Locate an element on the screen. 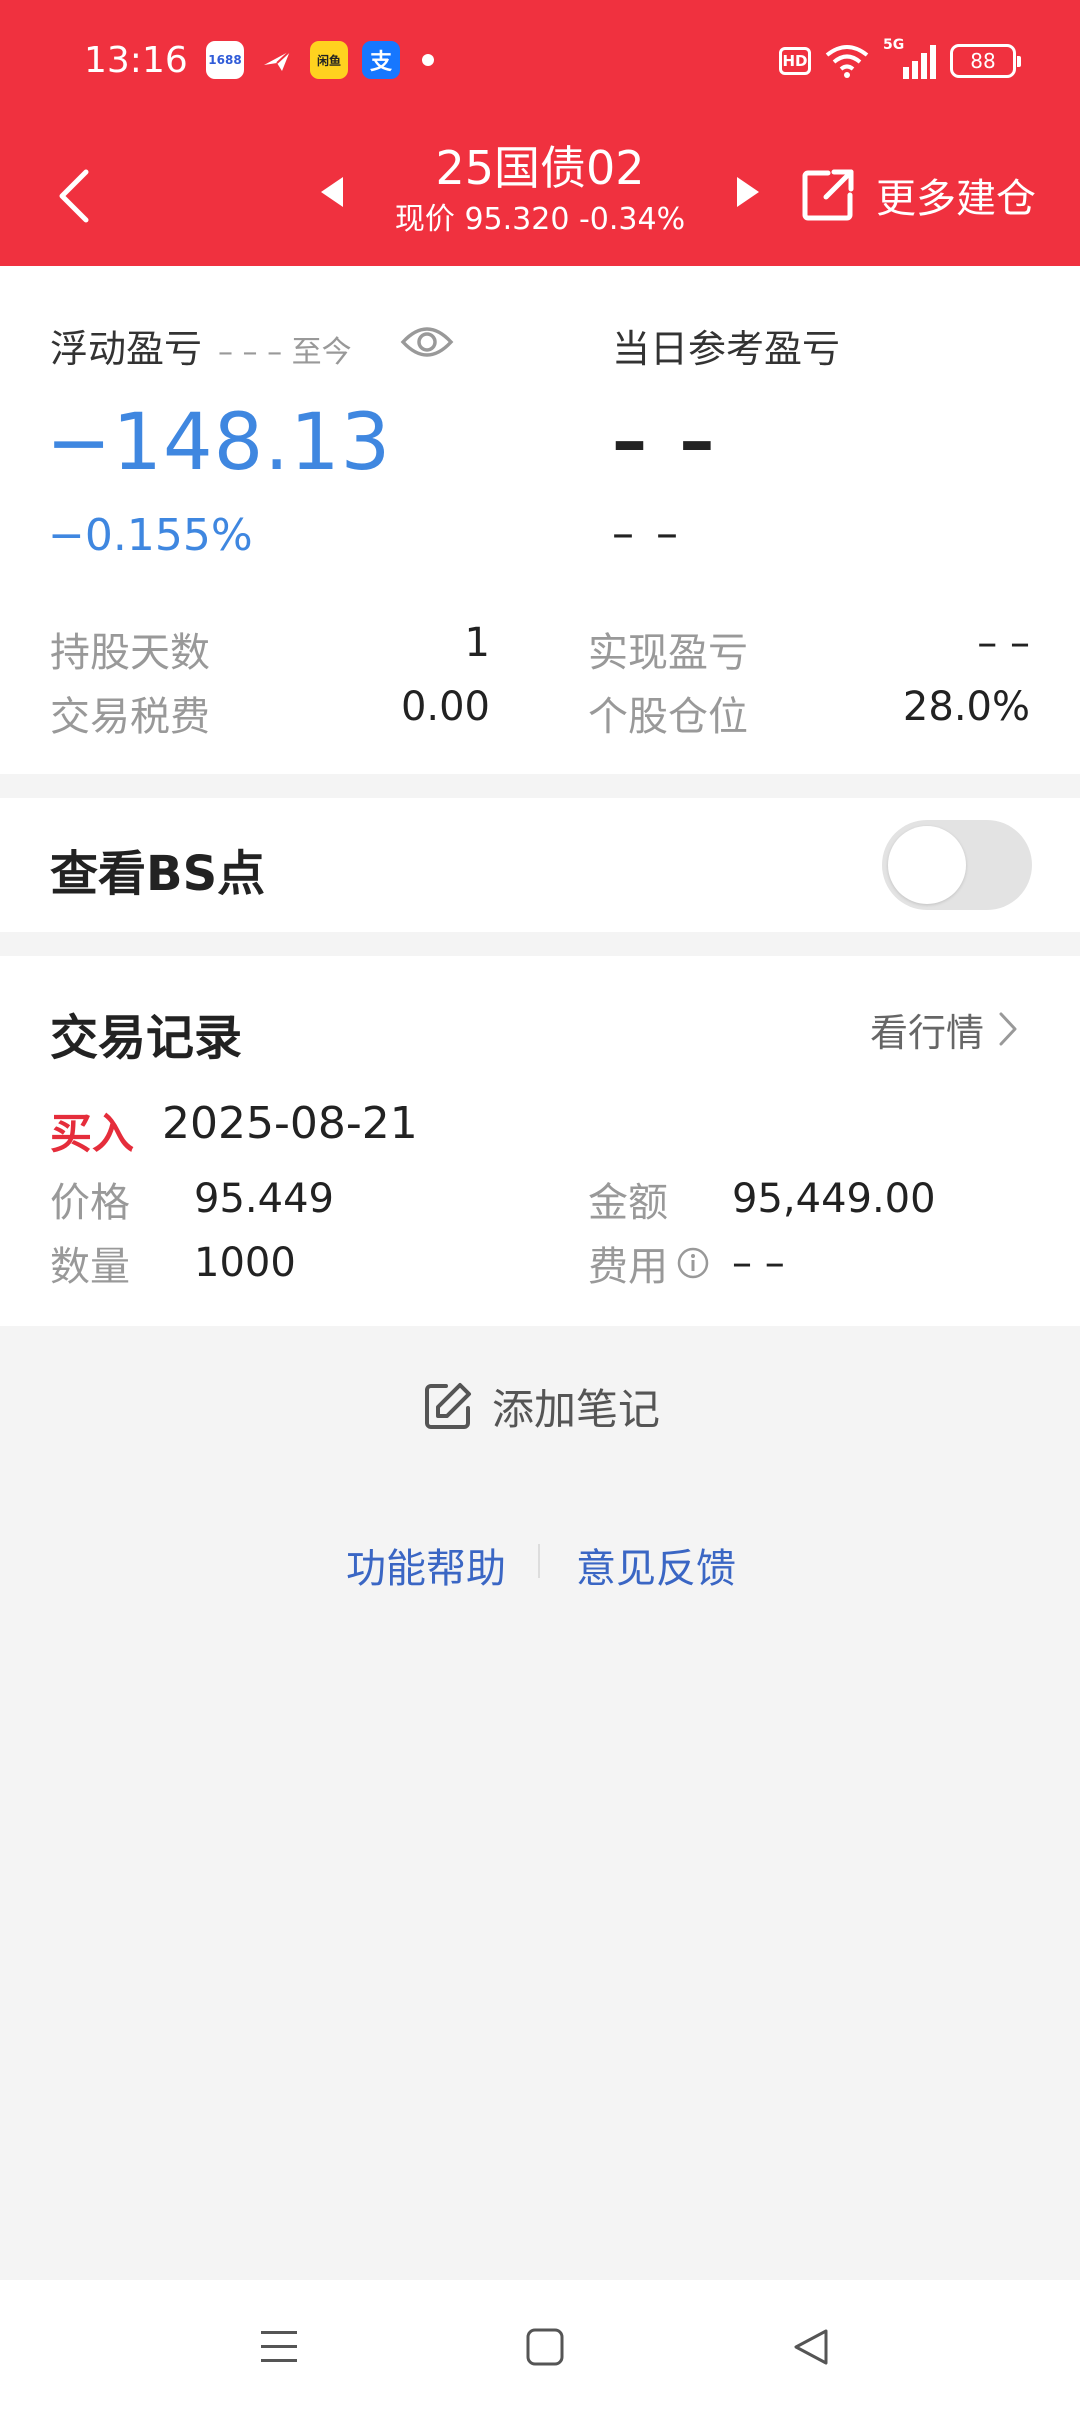 This screenshot has width=1080, height=2412. stock-title-block: 25国债02 现价 95.320 -0.34% is located at coordinates (540, 190).